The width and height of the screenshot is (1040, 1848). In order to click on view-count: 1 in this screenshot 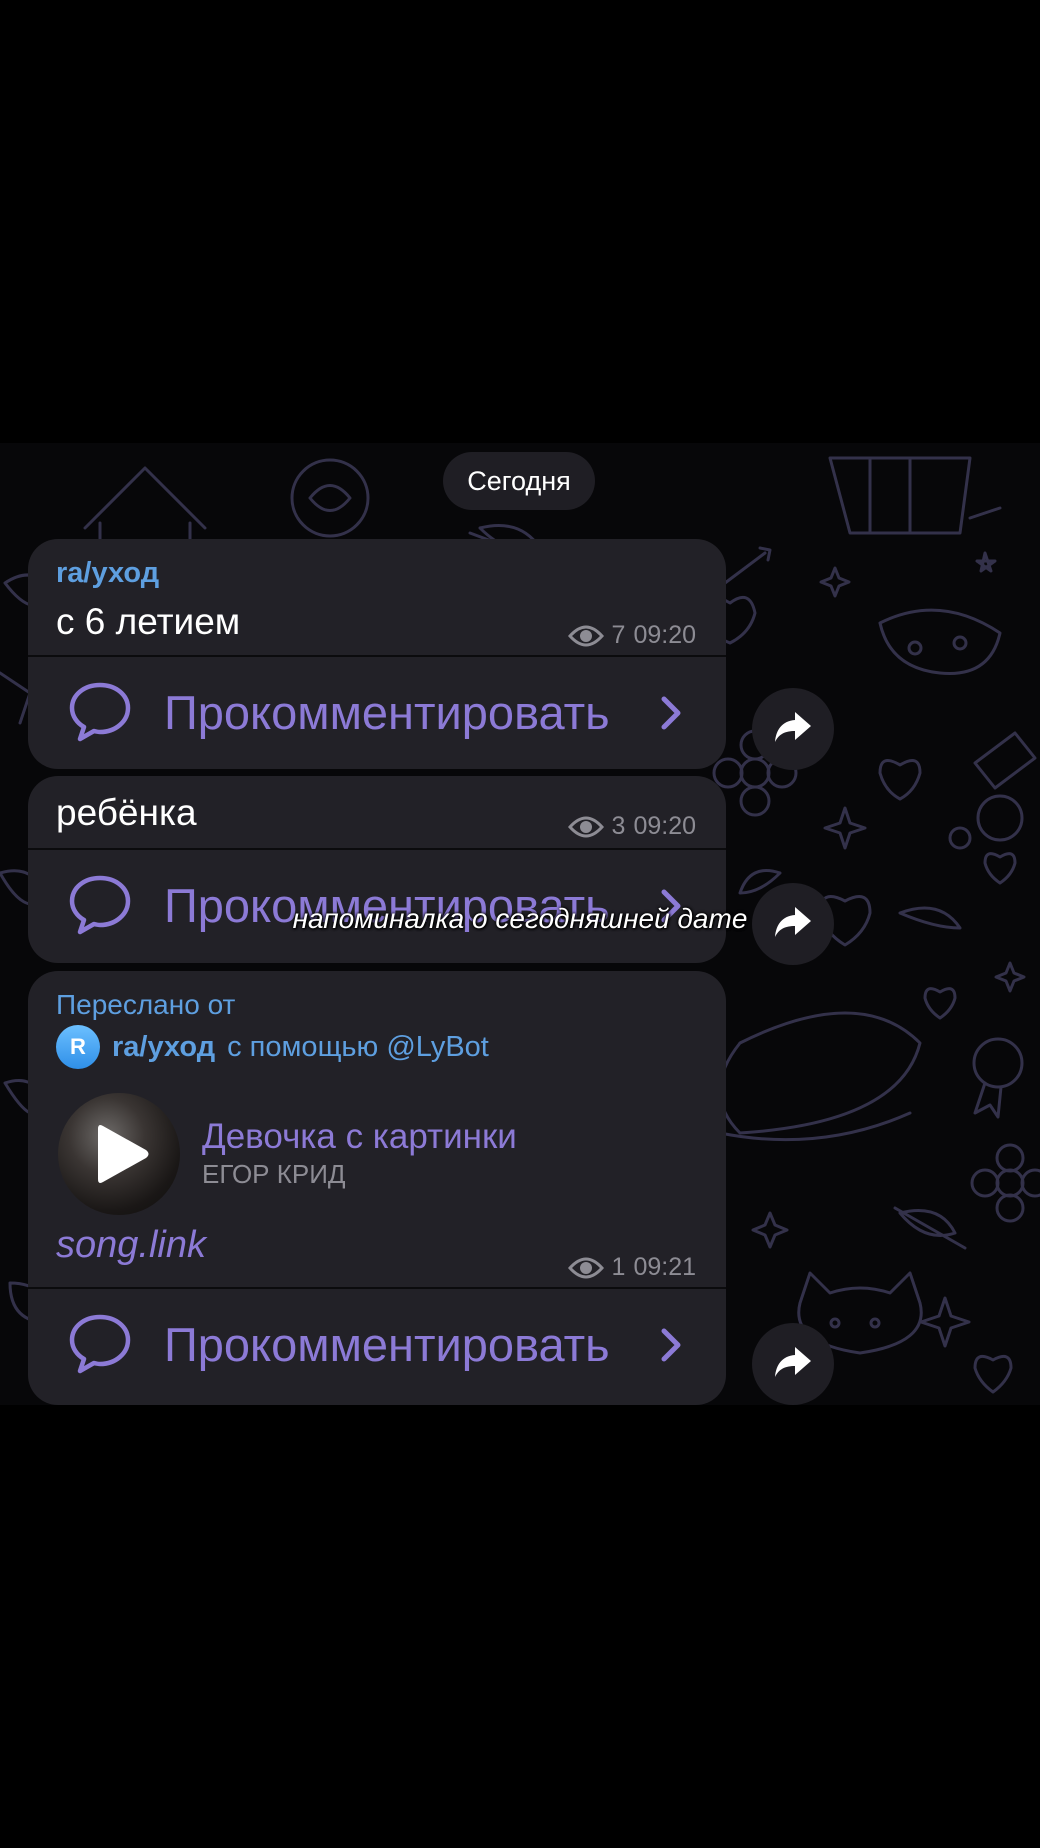, I will do `click(618, 1267)`.